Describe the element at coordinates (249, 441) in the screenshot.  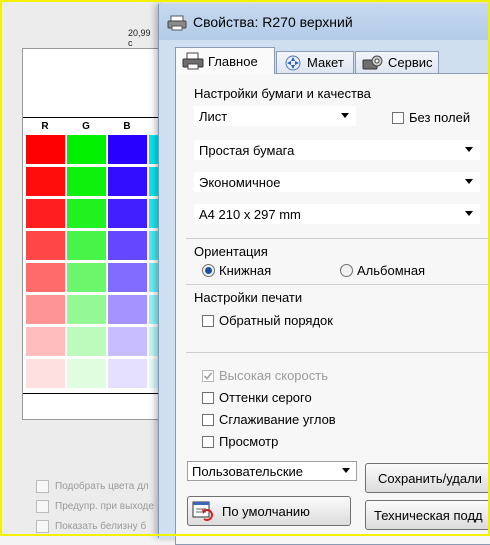
I see `preview-label: Просмотр` at that location.